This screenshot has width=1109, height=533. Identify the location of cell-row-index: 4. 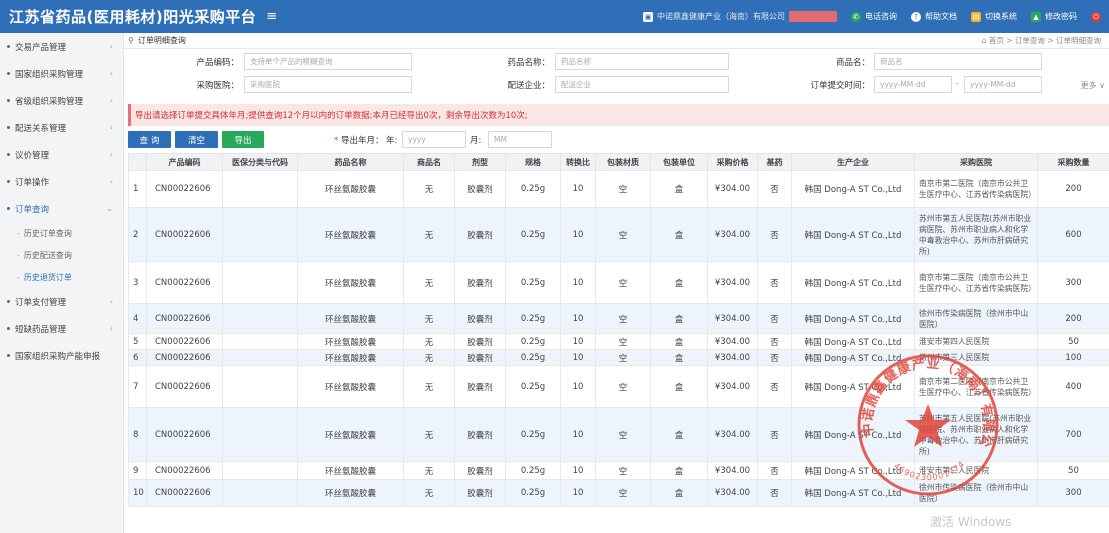
(137, 318).